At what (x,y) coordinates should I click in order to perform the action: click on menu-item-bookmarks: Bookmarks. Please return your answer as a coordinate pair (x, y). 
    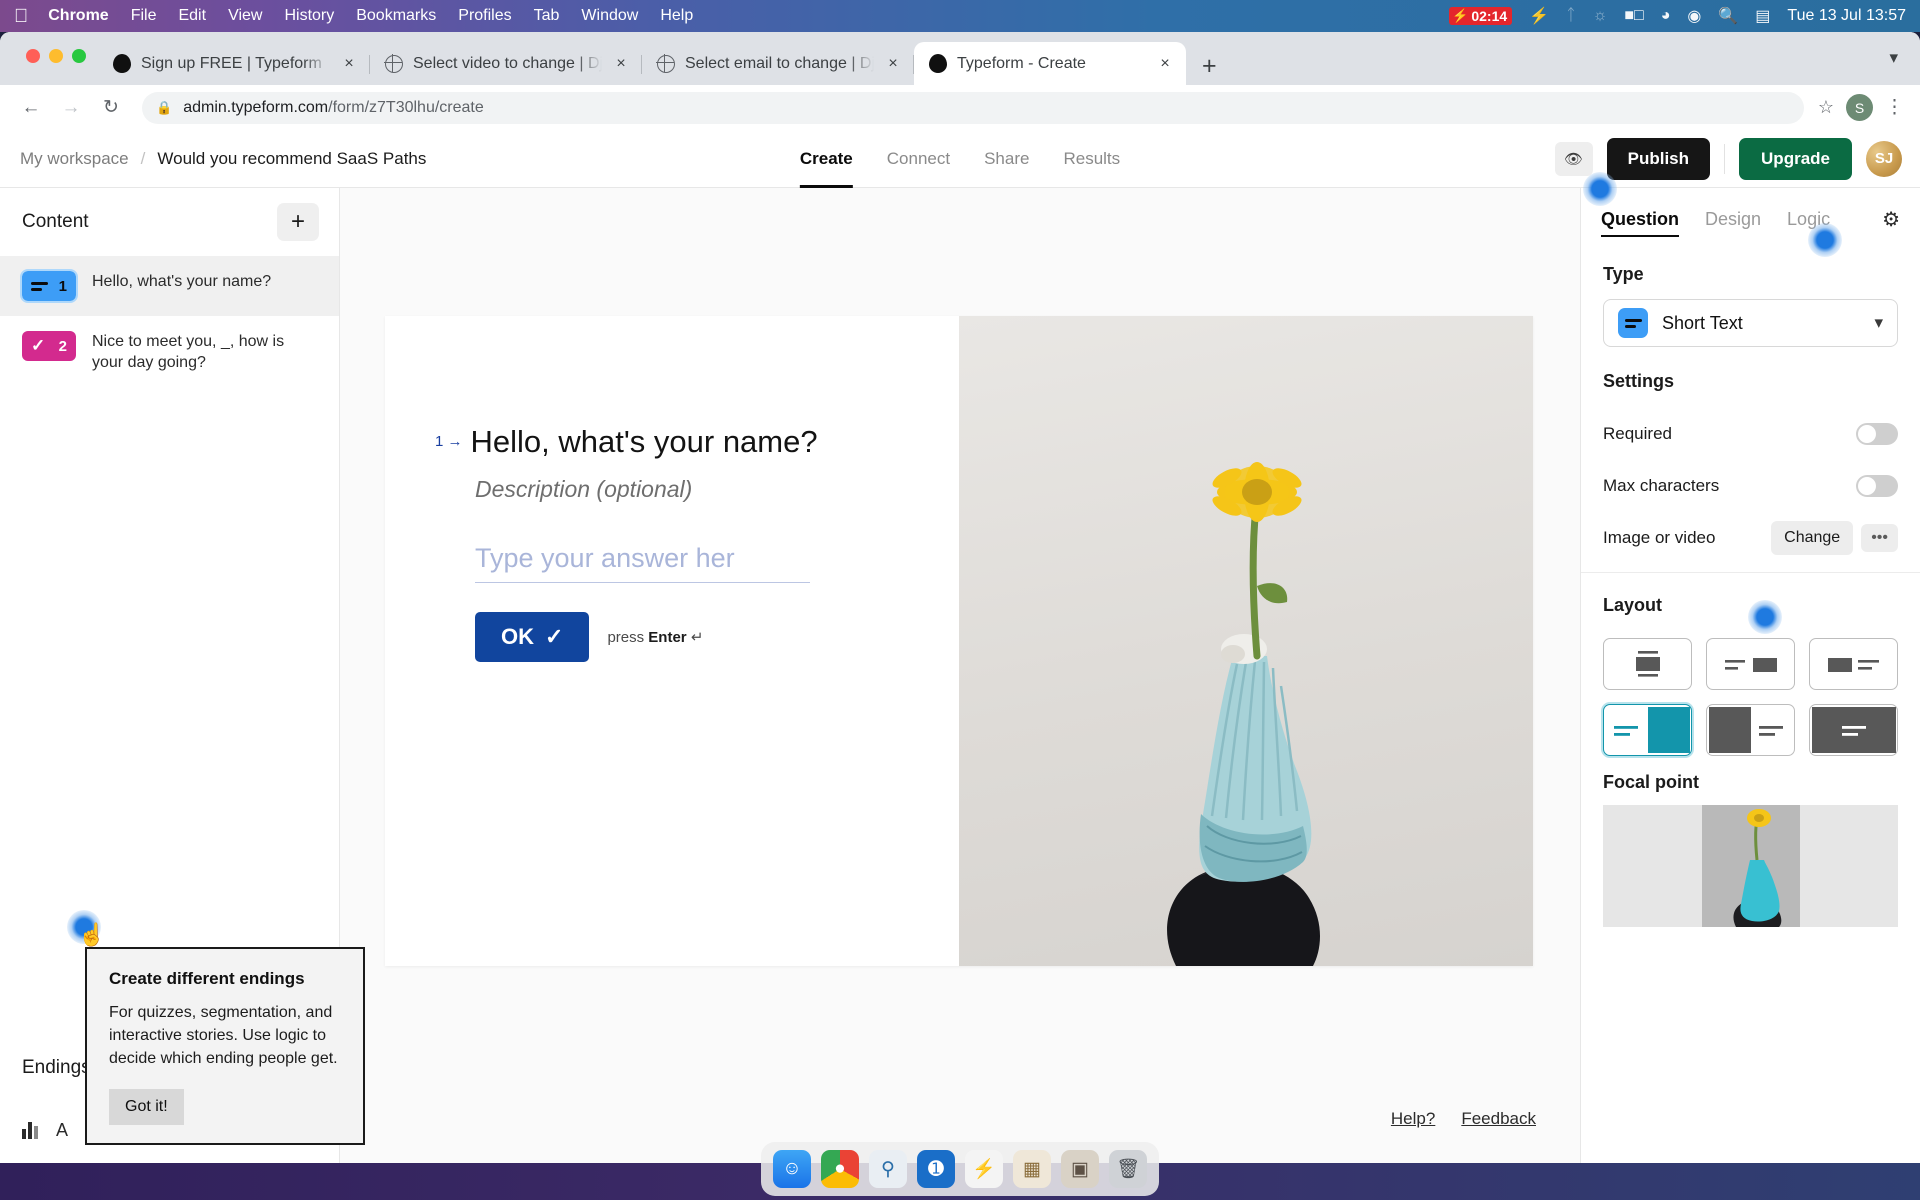
    Looking at the image, I should click on (396, 16).